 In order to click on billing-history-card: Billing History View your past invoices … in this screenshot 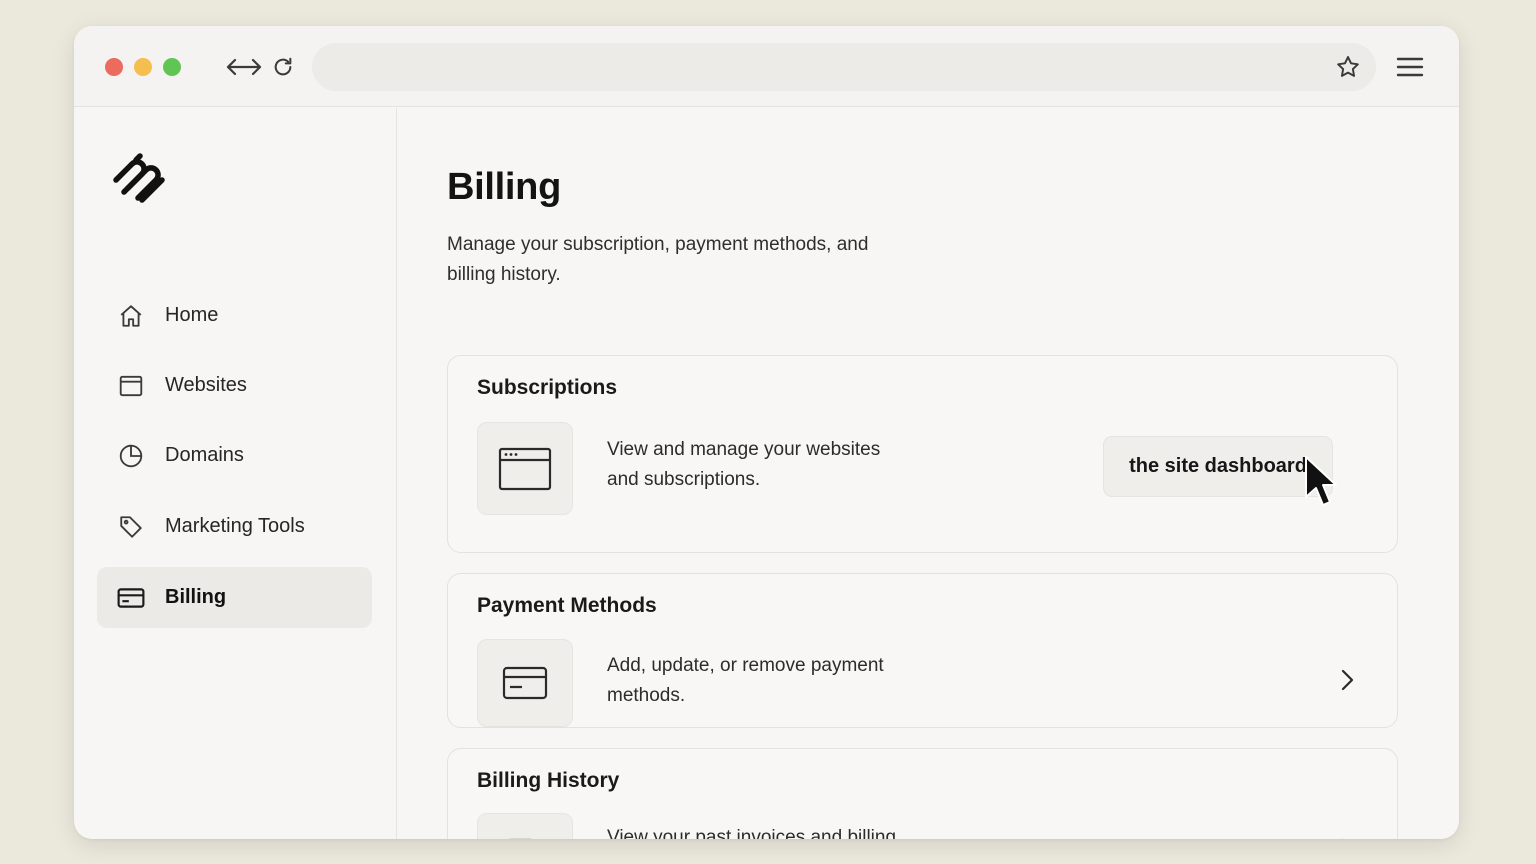, I will do `click(922, 793)`.